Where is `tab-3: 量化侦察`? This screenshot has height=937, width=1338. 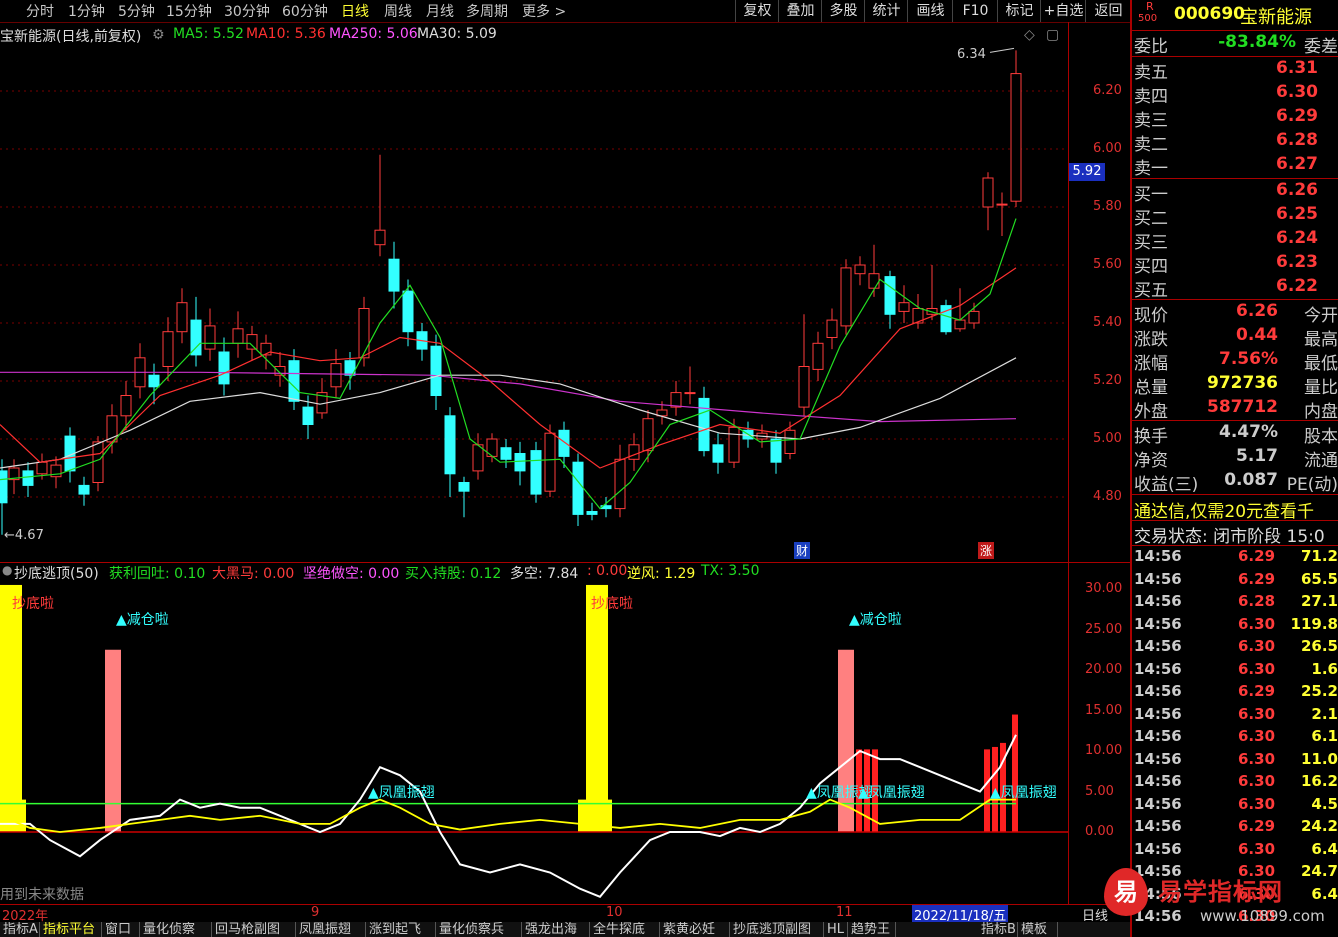 tab-3: 量化侦察 is located at coordinates (176, 929).